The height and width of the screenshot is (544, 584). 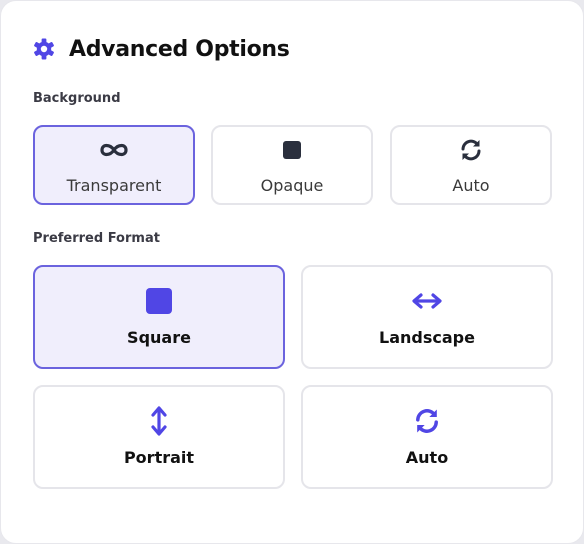 I want to click on panel-title: Advanced Options, so click(x=179, y=49).